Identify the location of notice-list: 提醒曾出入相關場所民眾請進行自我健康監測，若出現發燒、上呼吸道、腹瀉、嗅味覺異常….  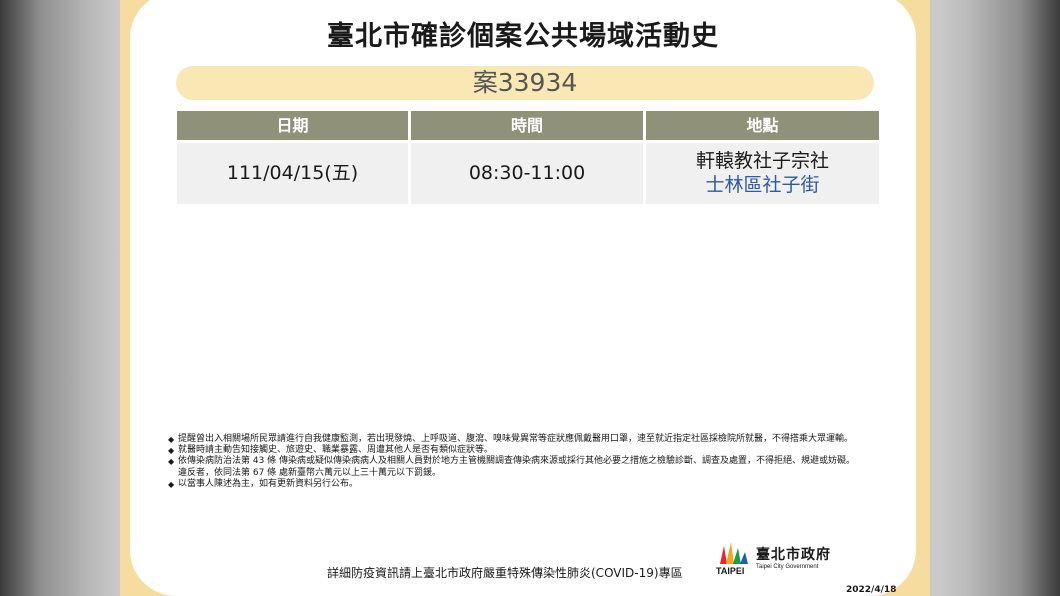
(528, 462).